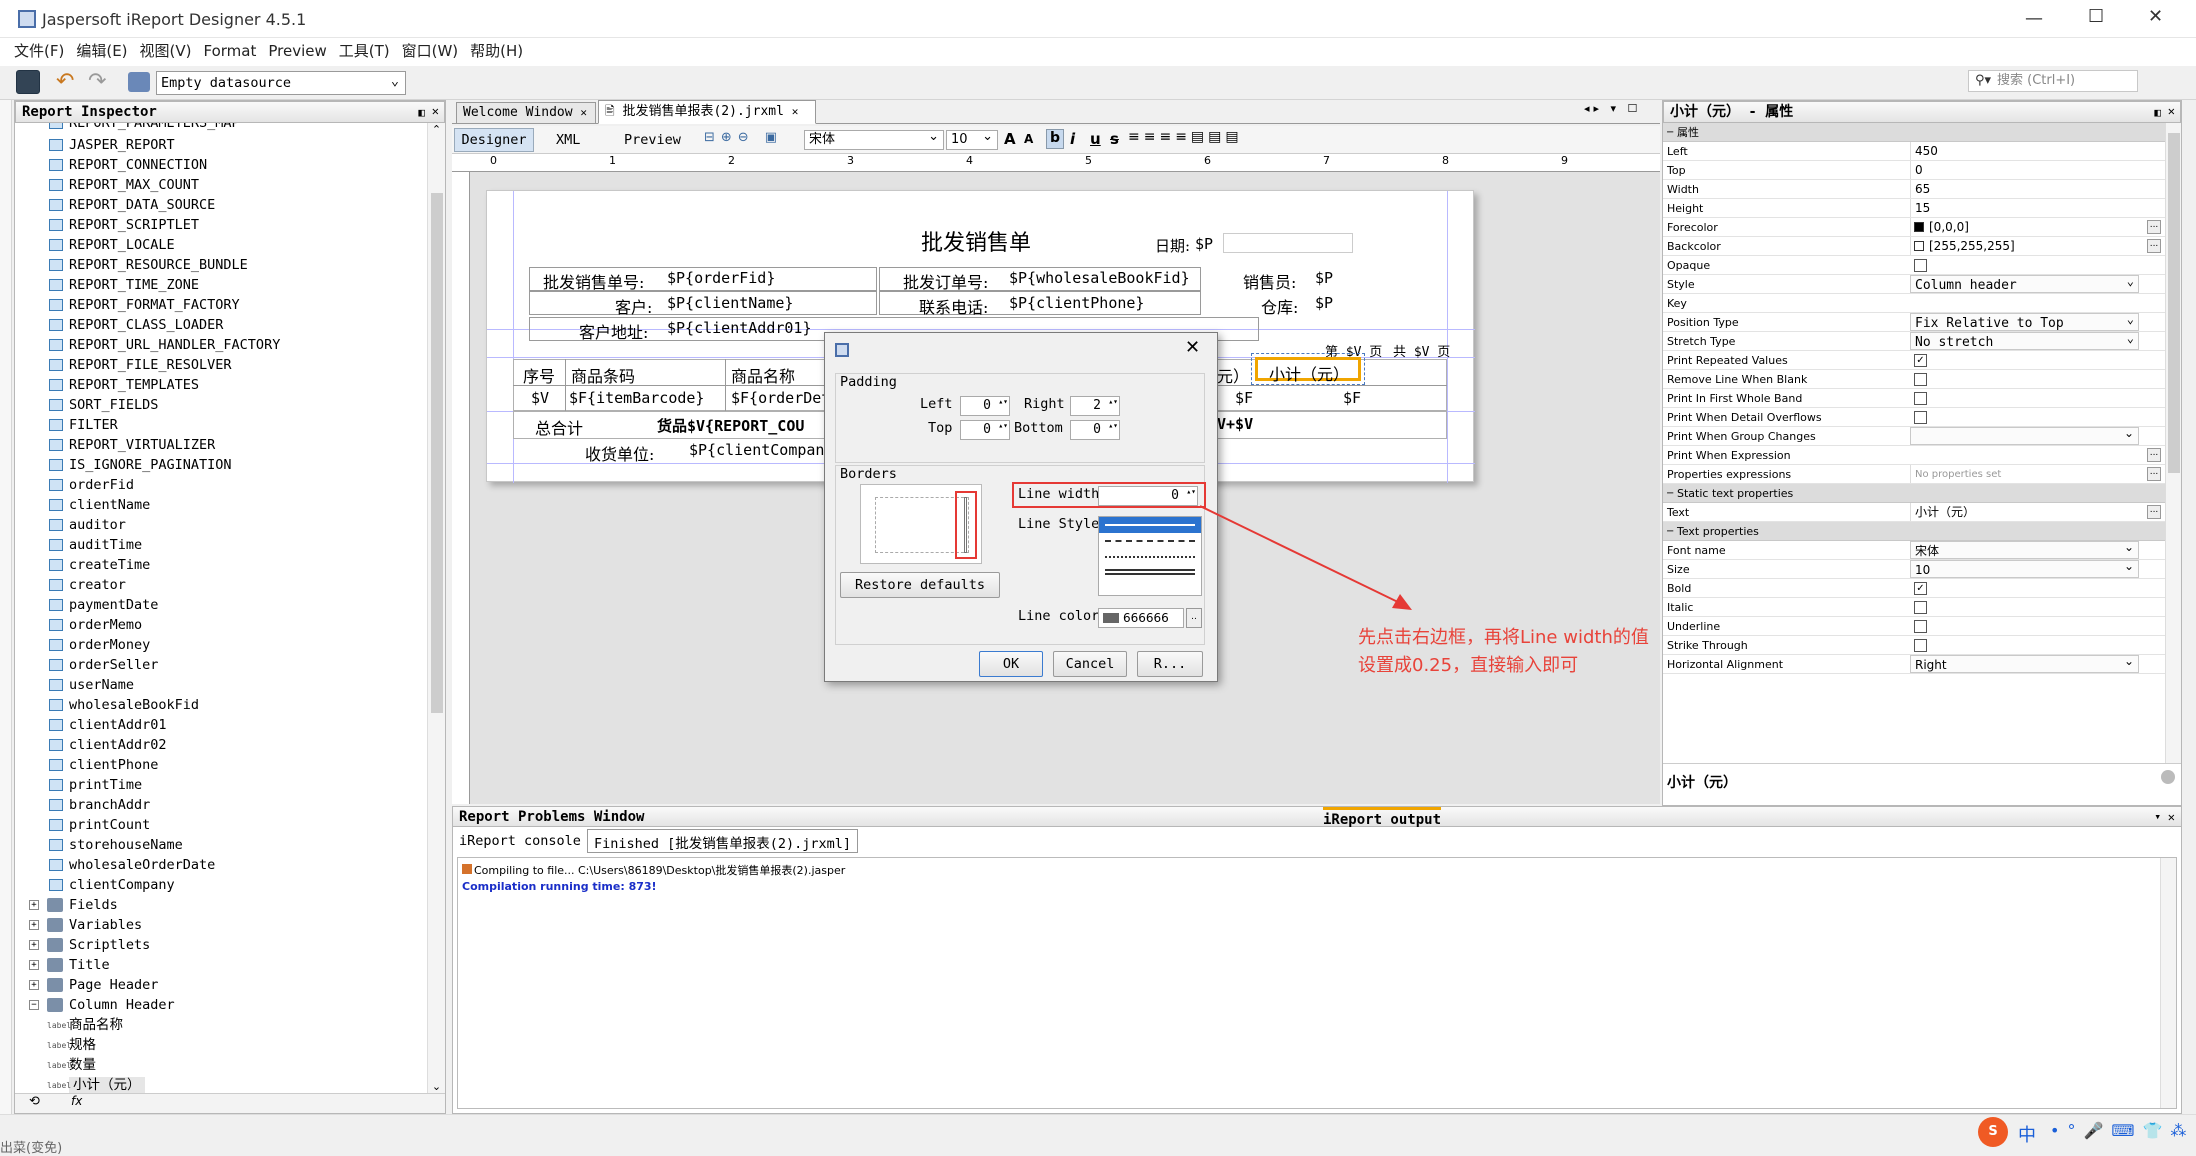 The image size is (2196, 1156). Describe the element at coordinates (1993, 1132) in the screenshot. I see `ime-logo-icon: S` at that location.